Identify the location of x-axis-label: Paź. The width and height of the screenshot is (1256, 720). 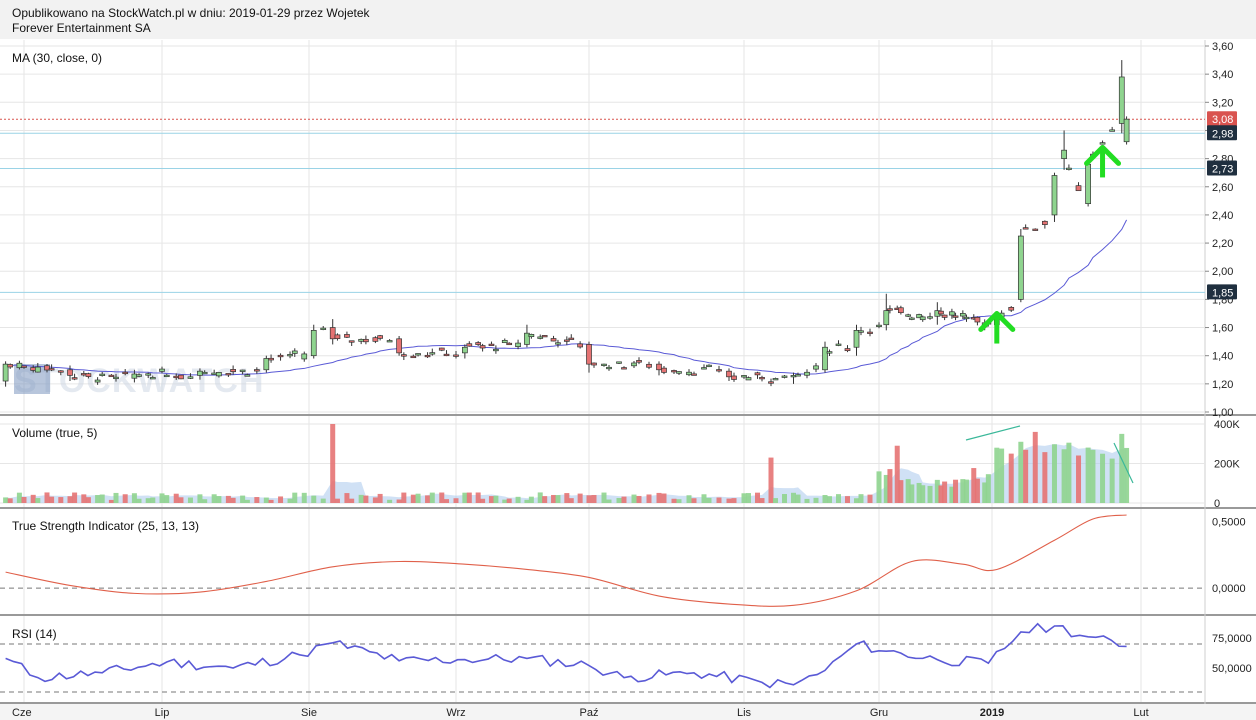
(589, 713).